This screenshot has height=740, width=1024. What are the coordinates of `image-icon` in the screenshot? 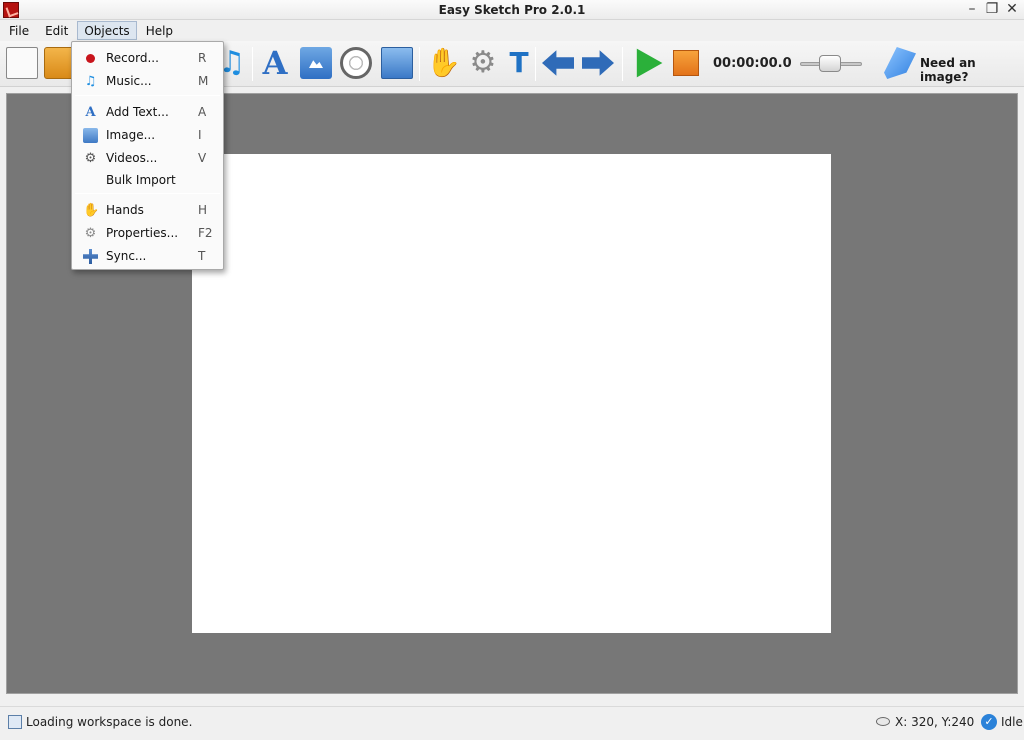 It's located at (90, 135).